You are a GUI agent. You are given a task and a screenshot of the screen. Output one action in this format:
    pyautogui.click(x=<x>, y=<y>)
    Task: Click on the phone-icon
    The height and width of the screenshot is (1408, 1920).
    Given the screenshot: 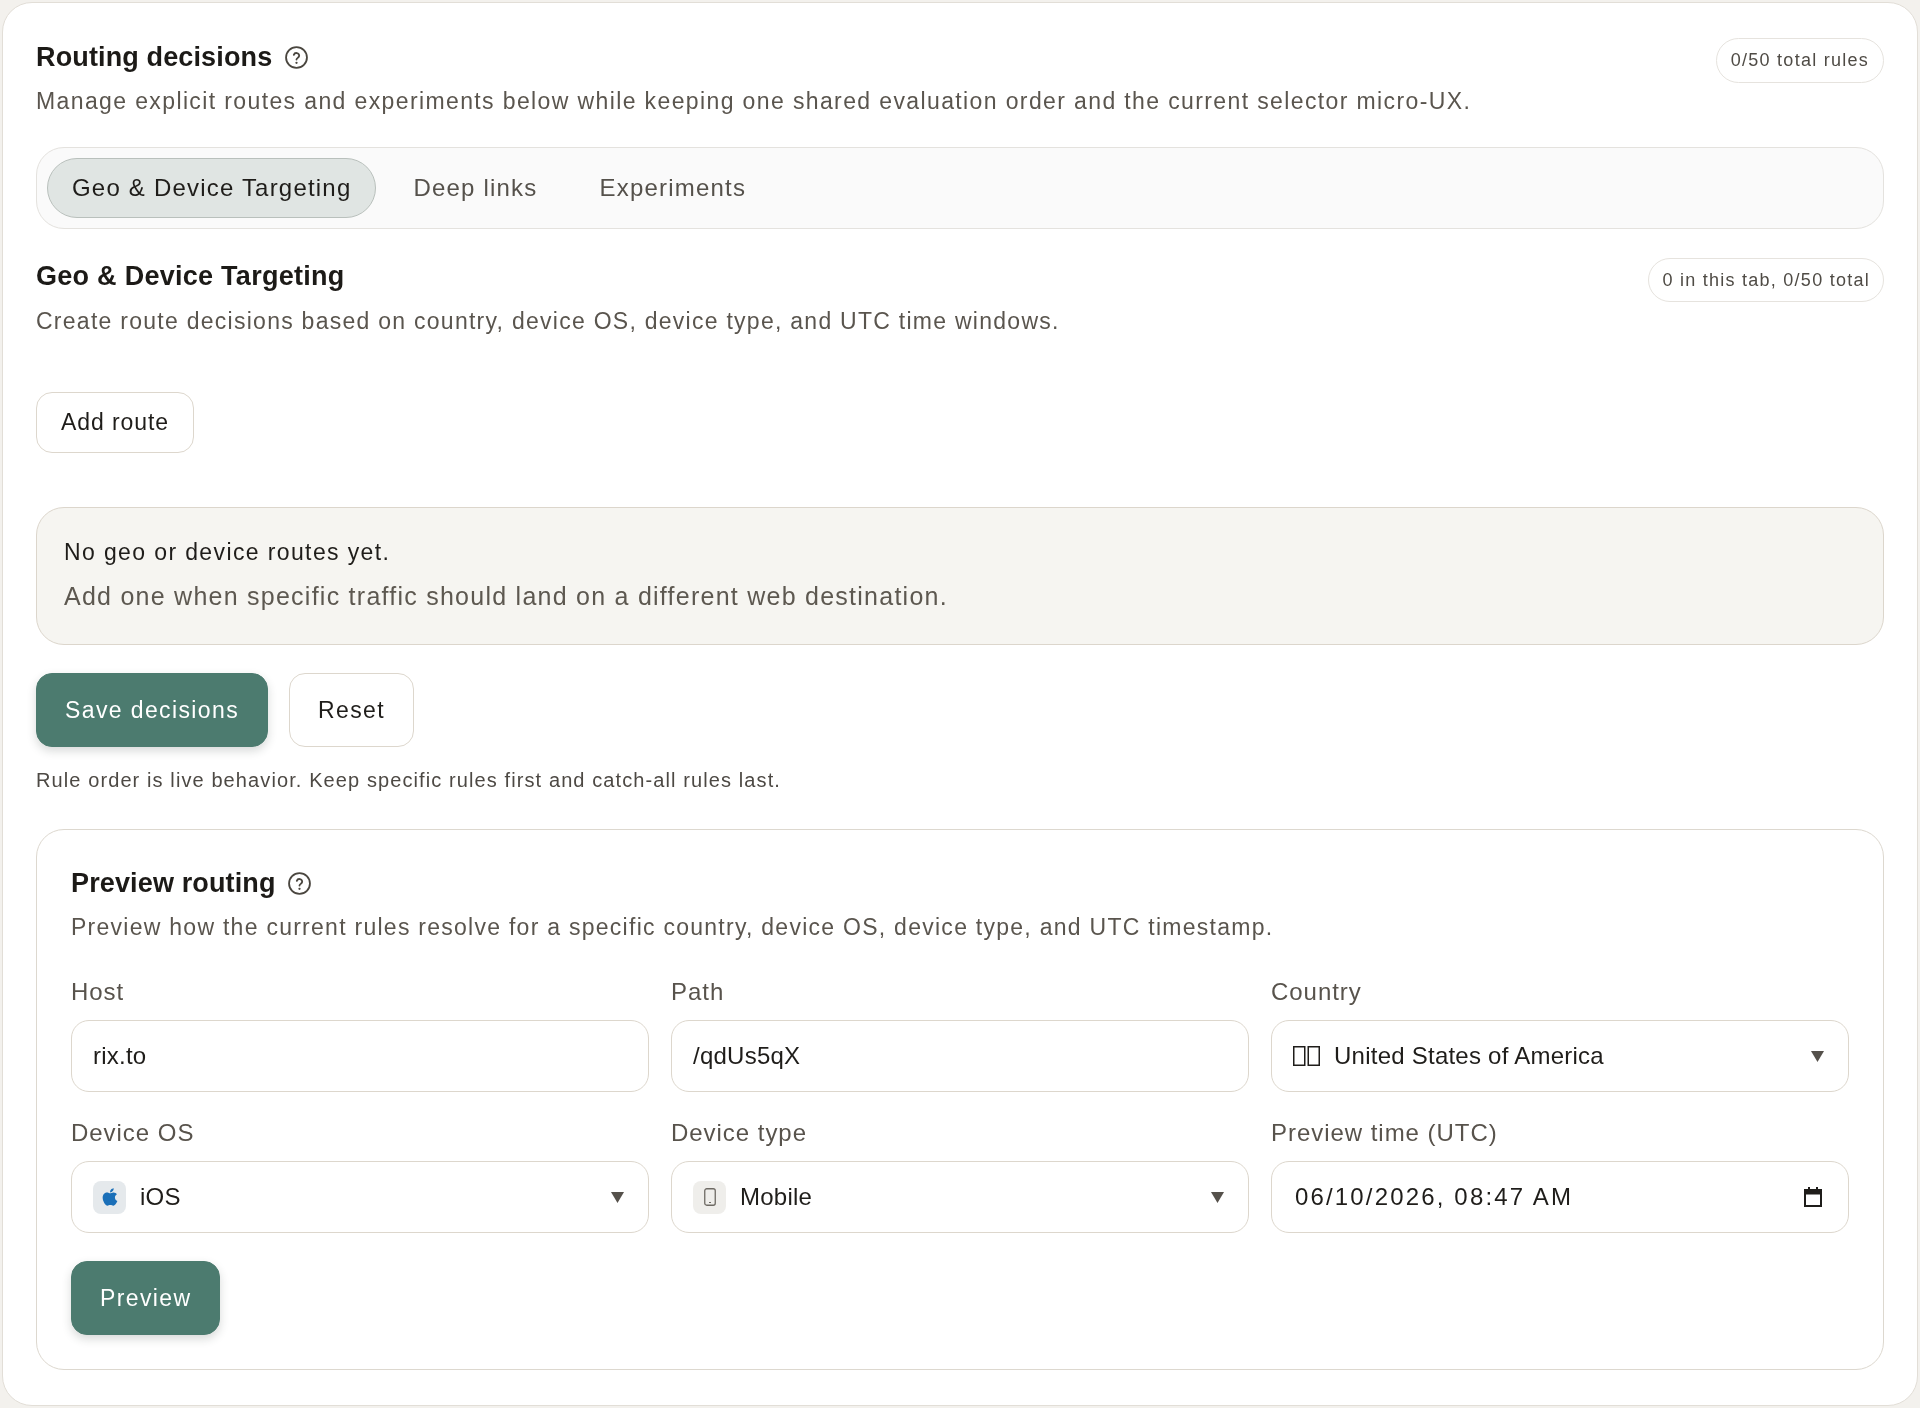 What is the action you would take?
    pyautogui.click(x=709, y=1197)
    